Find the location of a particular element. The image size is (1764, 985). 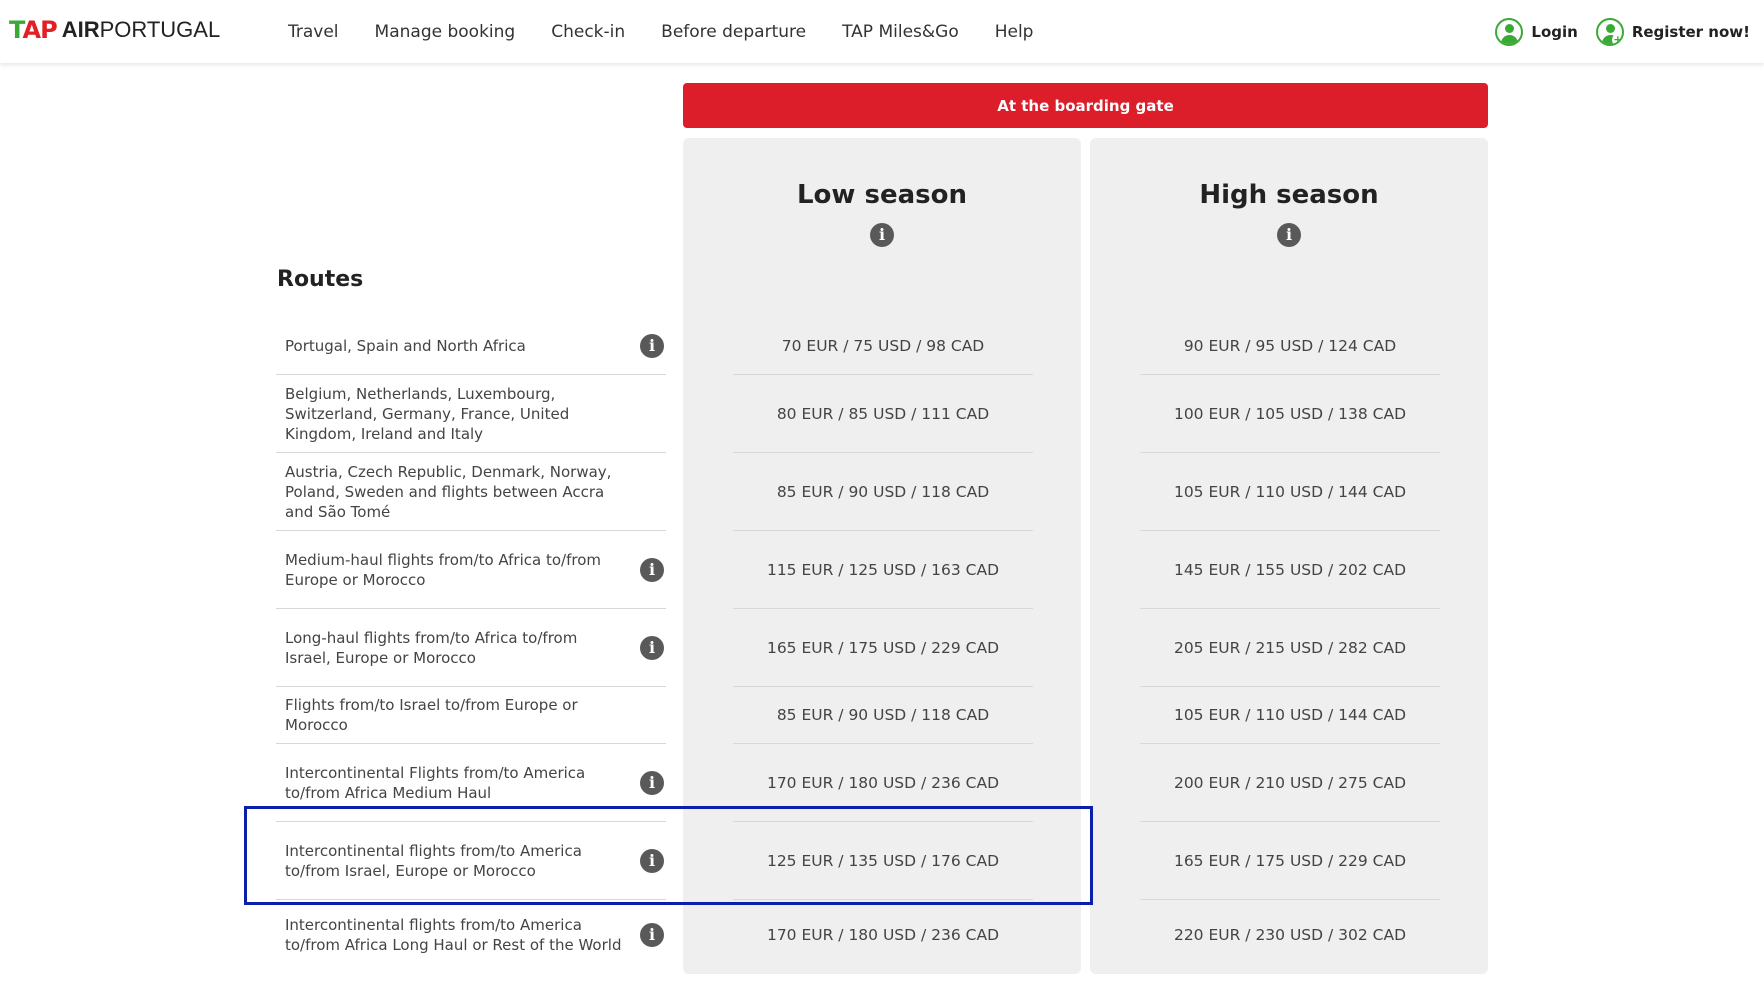

add-user-icon: + is located at coordinates (1609, 31).